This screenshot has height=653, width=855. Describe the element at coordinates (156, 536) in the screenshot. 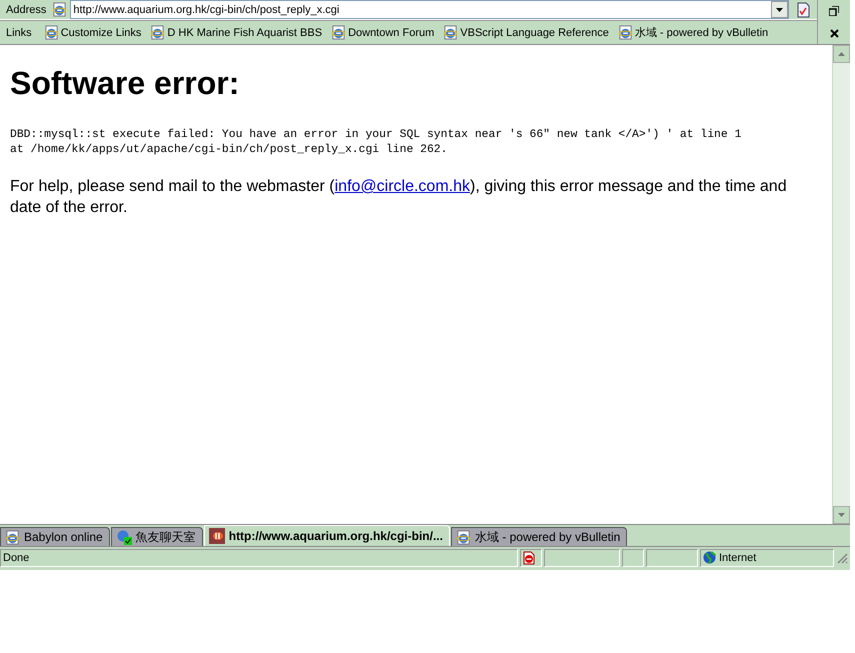

I see `browser-tab: 魚友聊天室` at that location.